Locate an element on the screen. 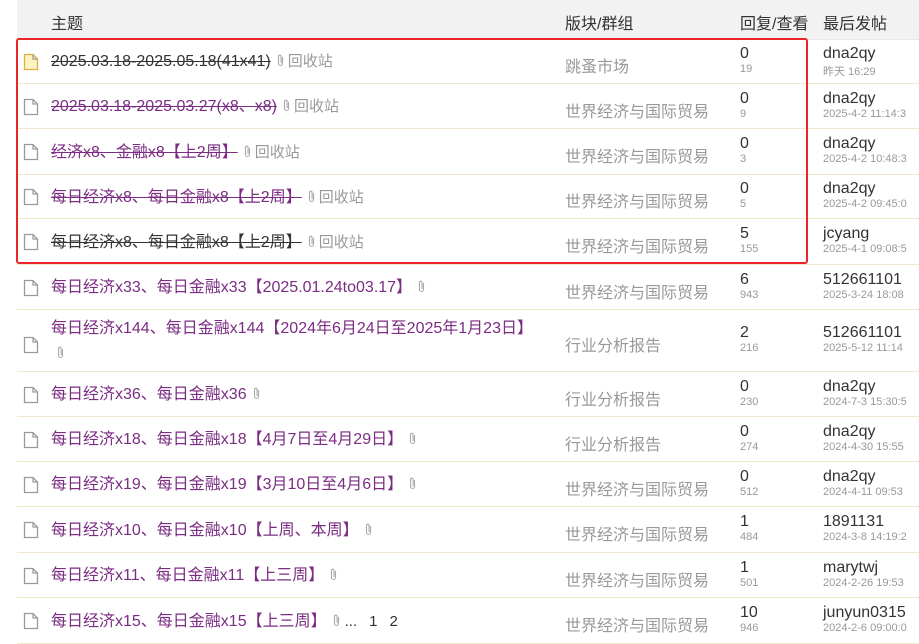 The image size is (919, 644). reply-count: 2 is located at coordinates (744, 332).